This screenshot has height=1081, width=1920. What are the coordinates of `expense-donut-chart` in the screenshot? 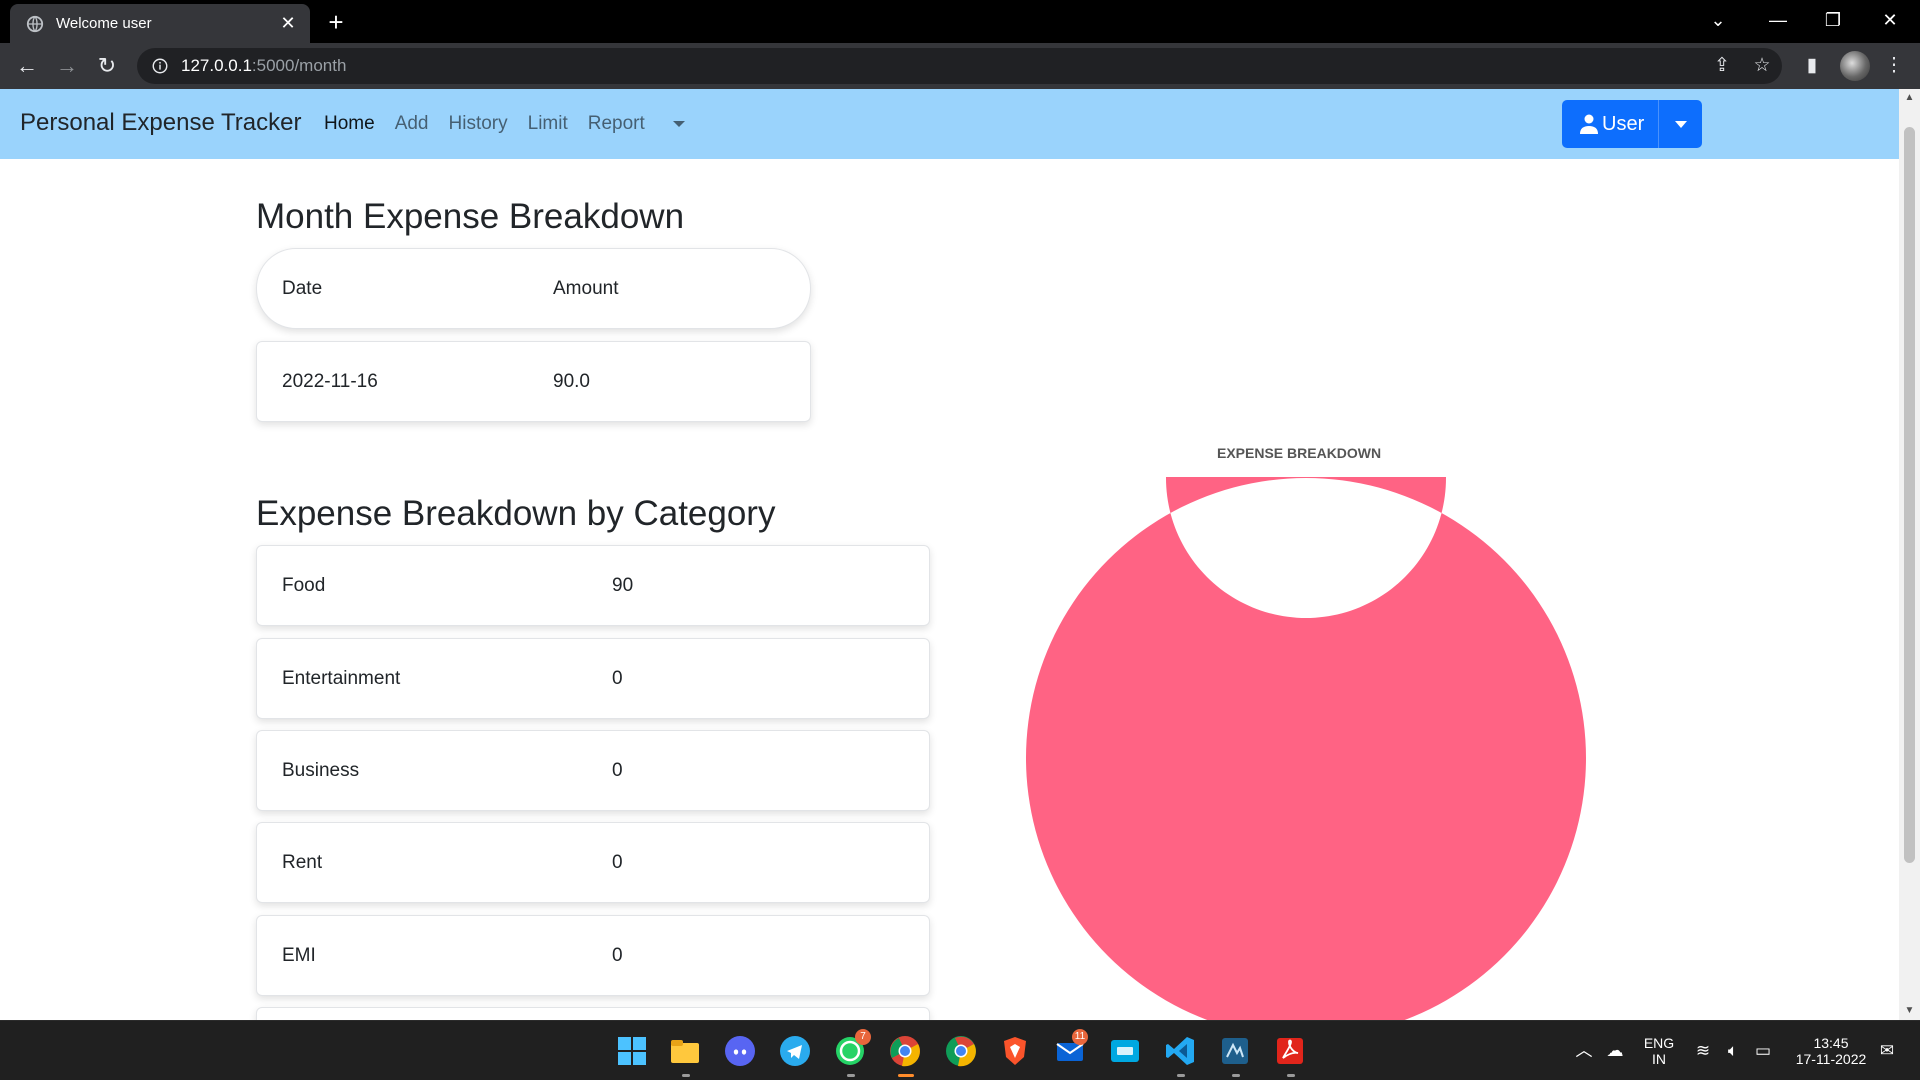 It's located at (1306, 748).